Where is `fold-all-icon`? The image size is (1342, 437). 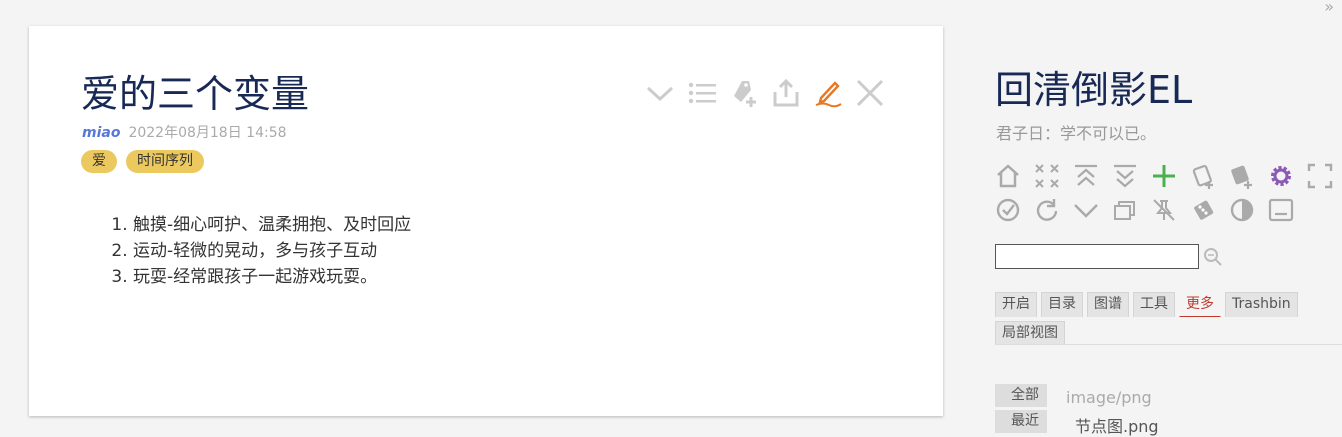
fold-all-icon is located at coordinates (1086, 176).